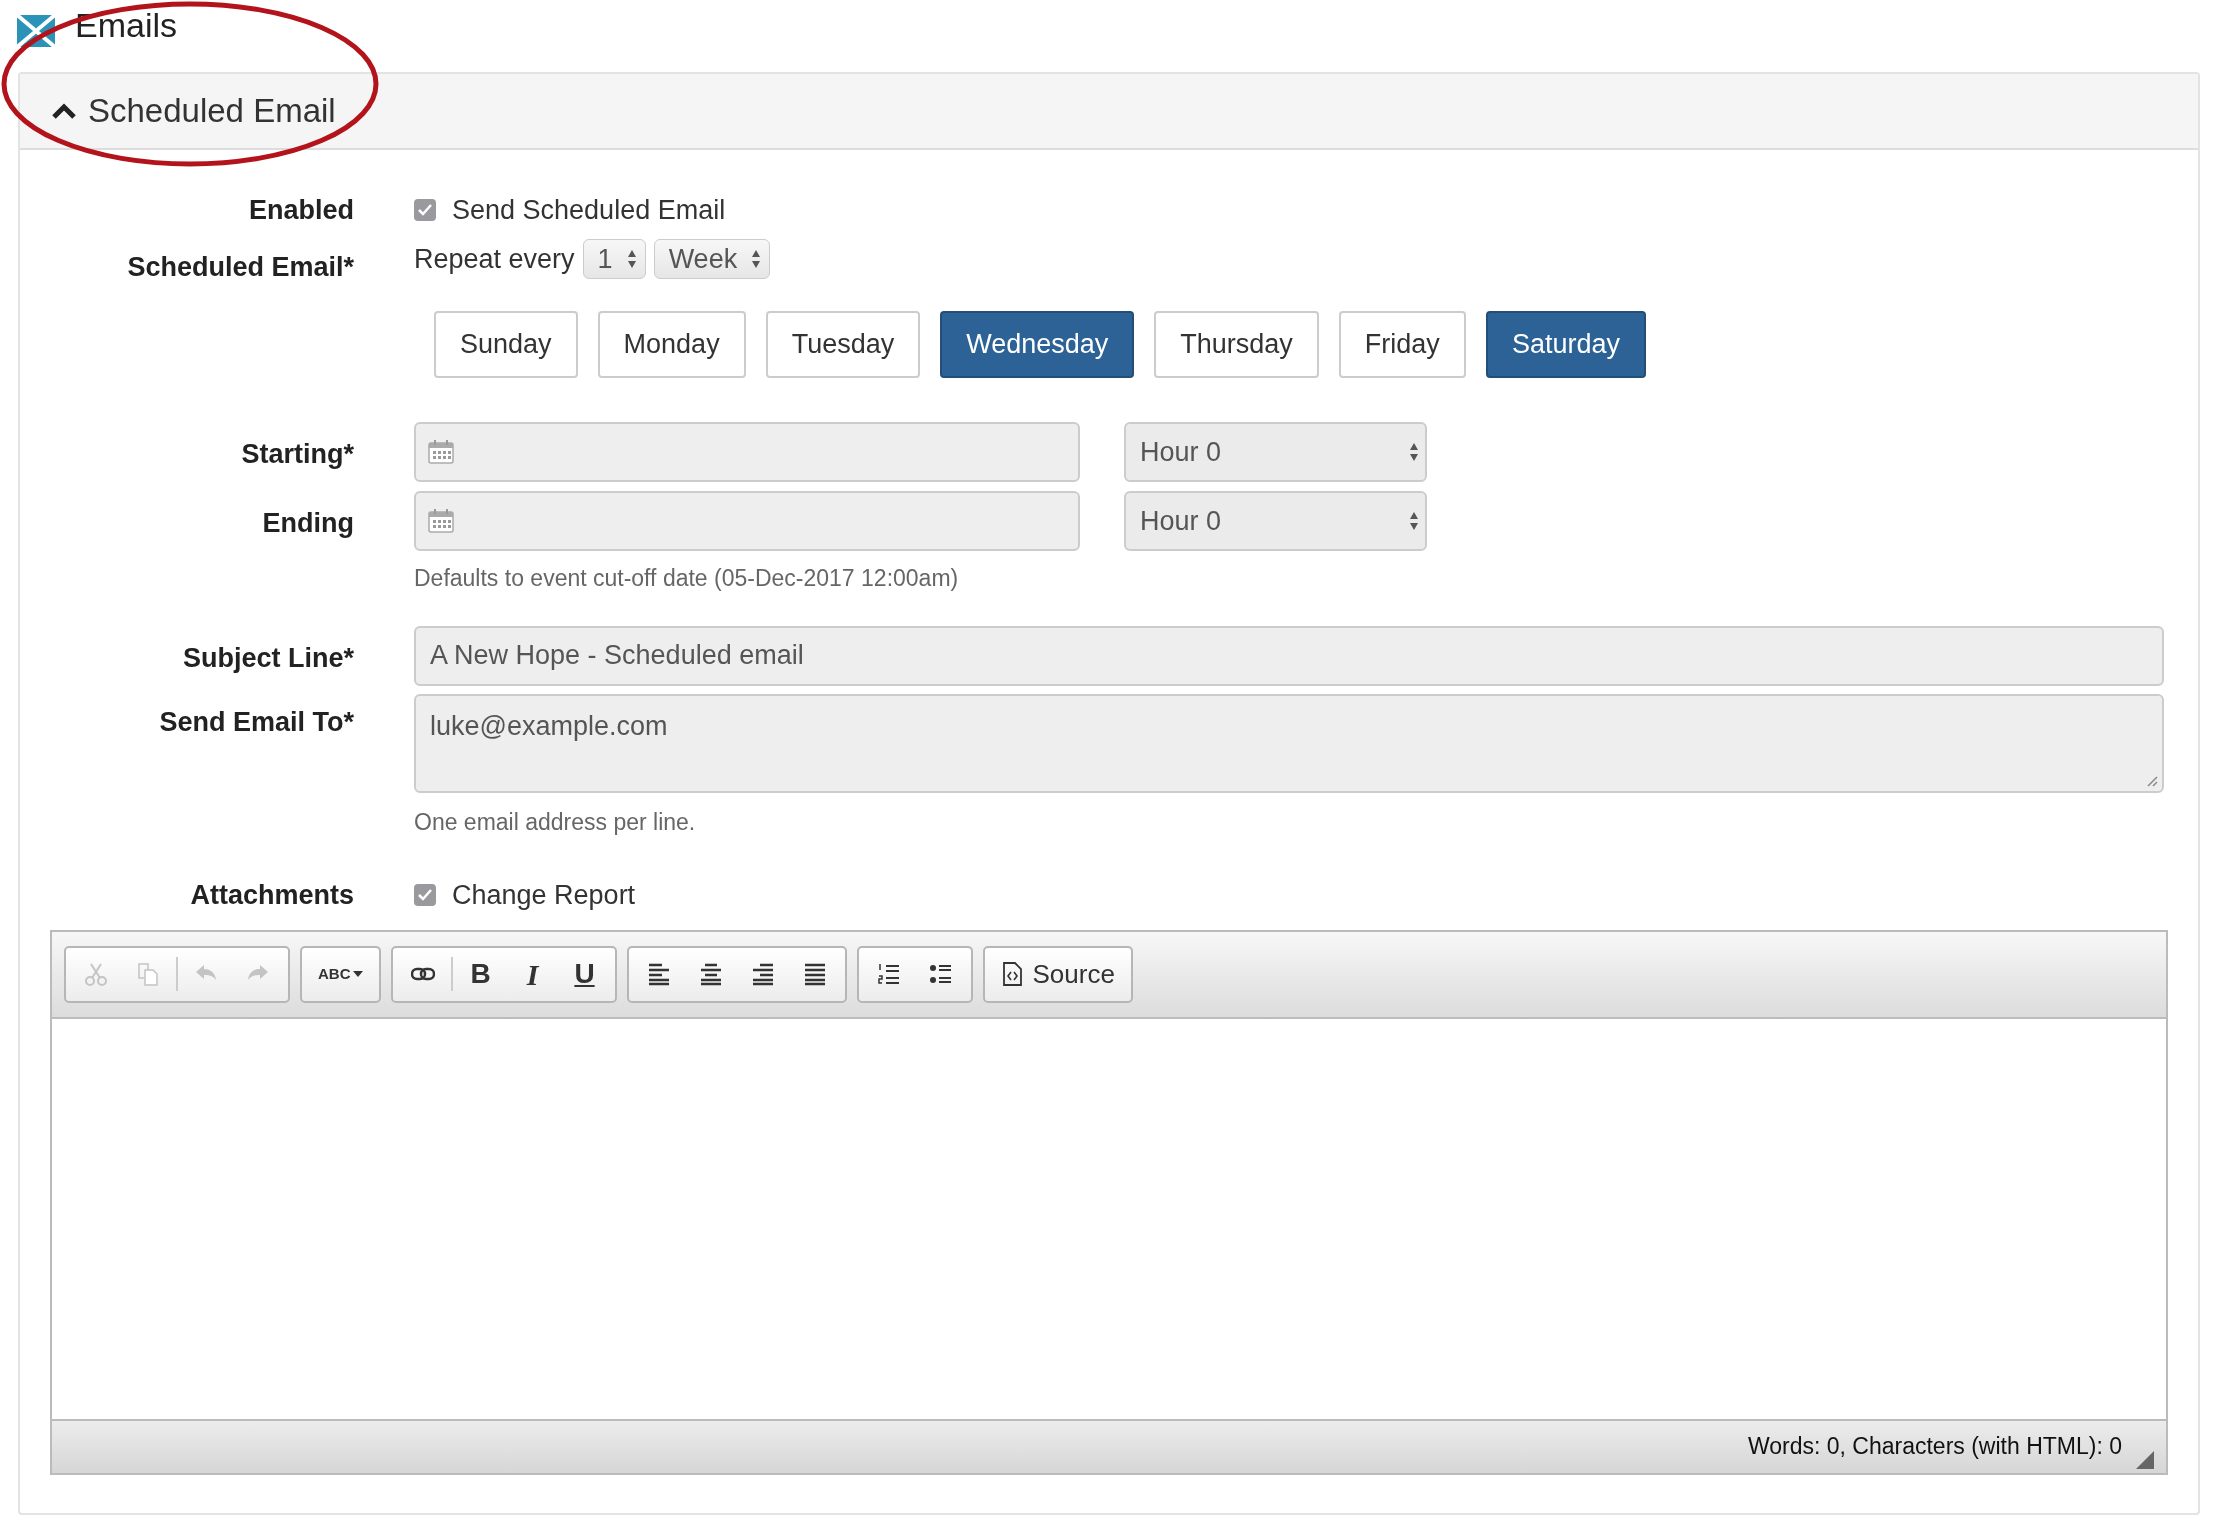 The height and width of the screenshot is (1522, 2220). Describe the element at coordinates (843, 344) in the screenshot. I see `day-toggle-button: Tuesday` at that location.